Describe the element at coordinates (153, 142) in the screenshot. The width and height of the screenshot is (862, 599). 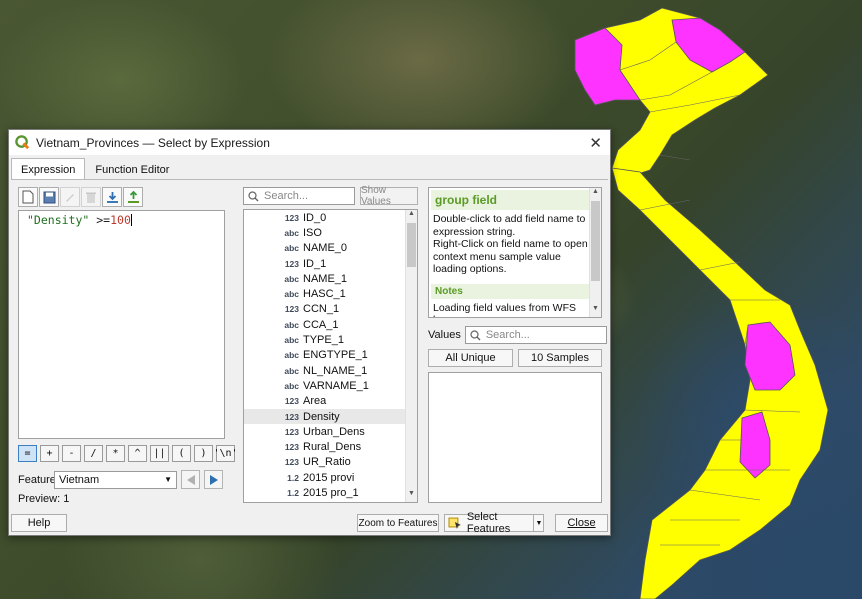
I see `dialog-title: Vietnam_Provinces — Select by Expression` at that location.